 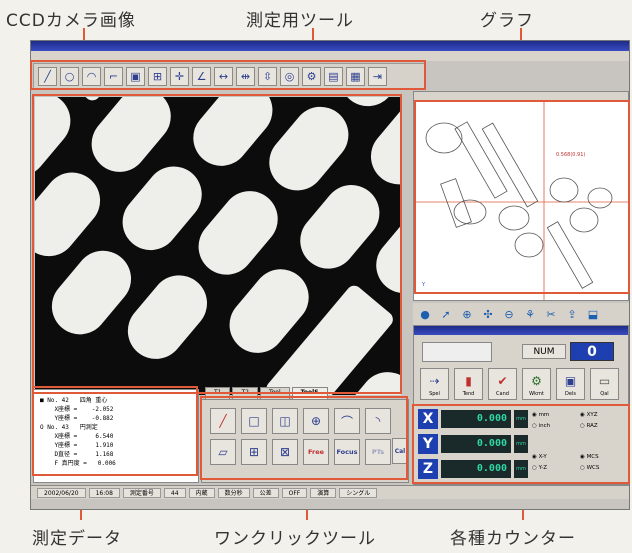 What do you see at coordinates (502, 394) in the screenshot?
I see `action-label: Cand` at bounding box center [502, 394].